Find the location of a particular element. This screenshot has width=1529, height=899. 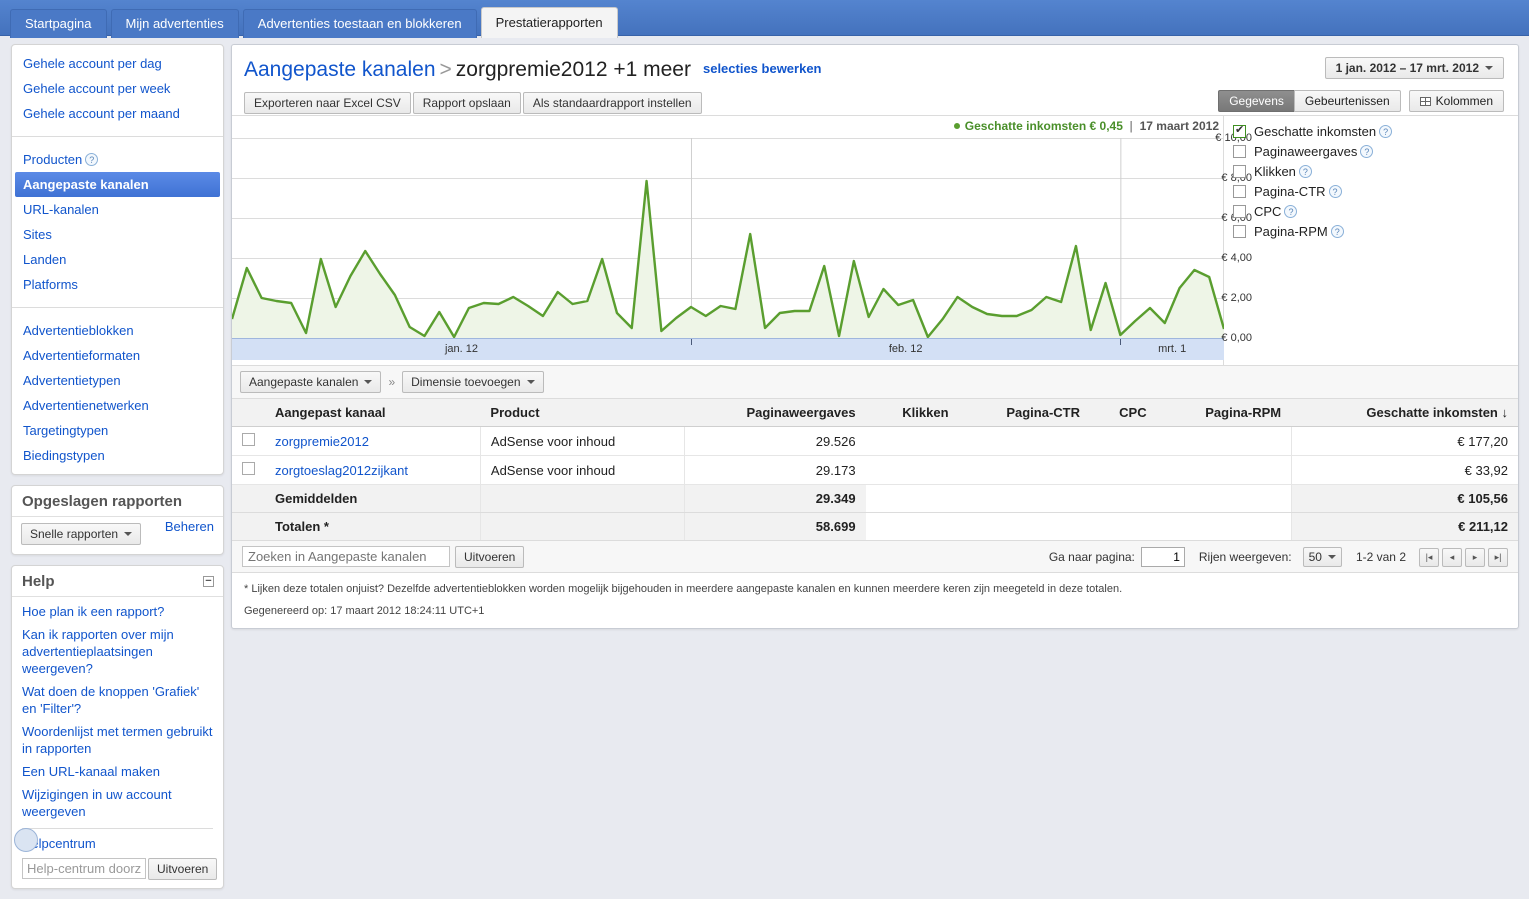

table-header-aangepast-kanaal: Aangepast kanaal is located at coordinates (373, 413).